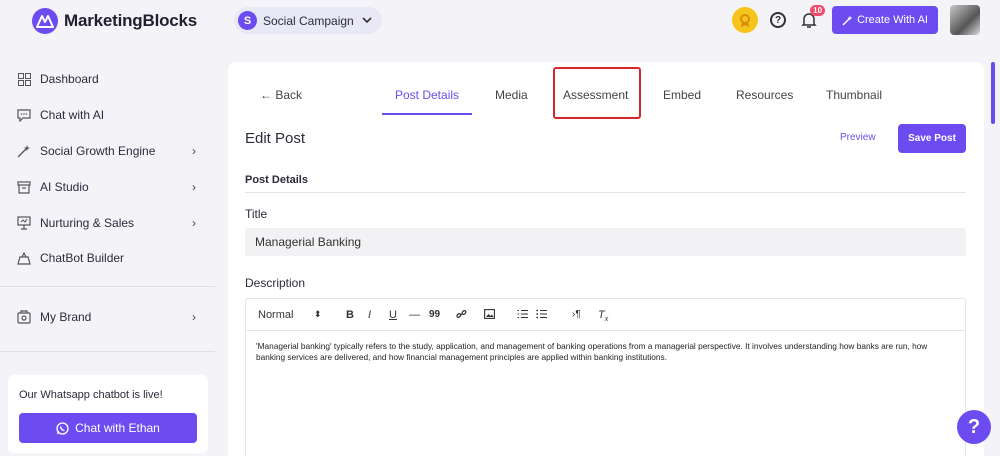 This screenshot has height=456, width=1000. I want to click on bullet-list-icon, so click(541, 315).